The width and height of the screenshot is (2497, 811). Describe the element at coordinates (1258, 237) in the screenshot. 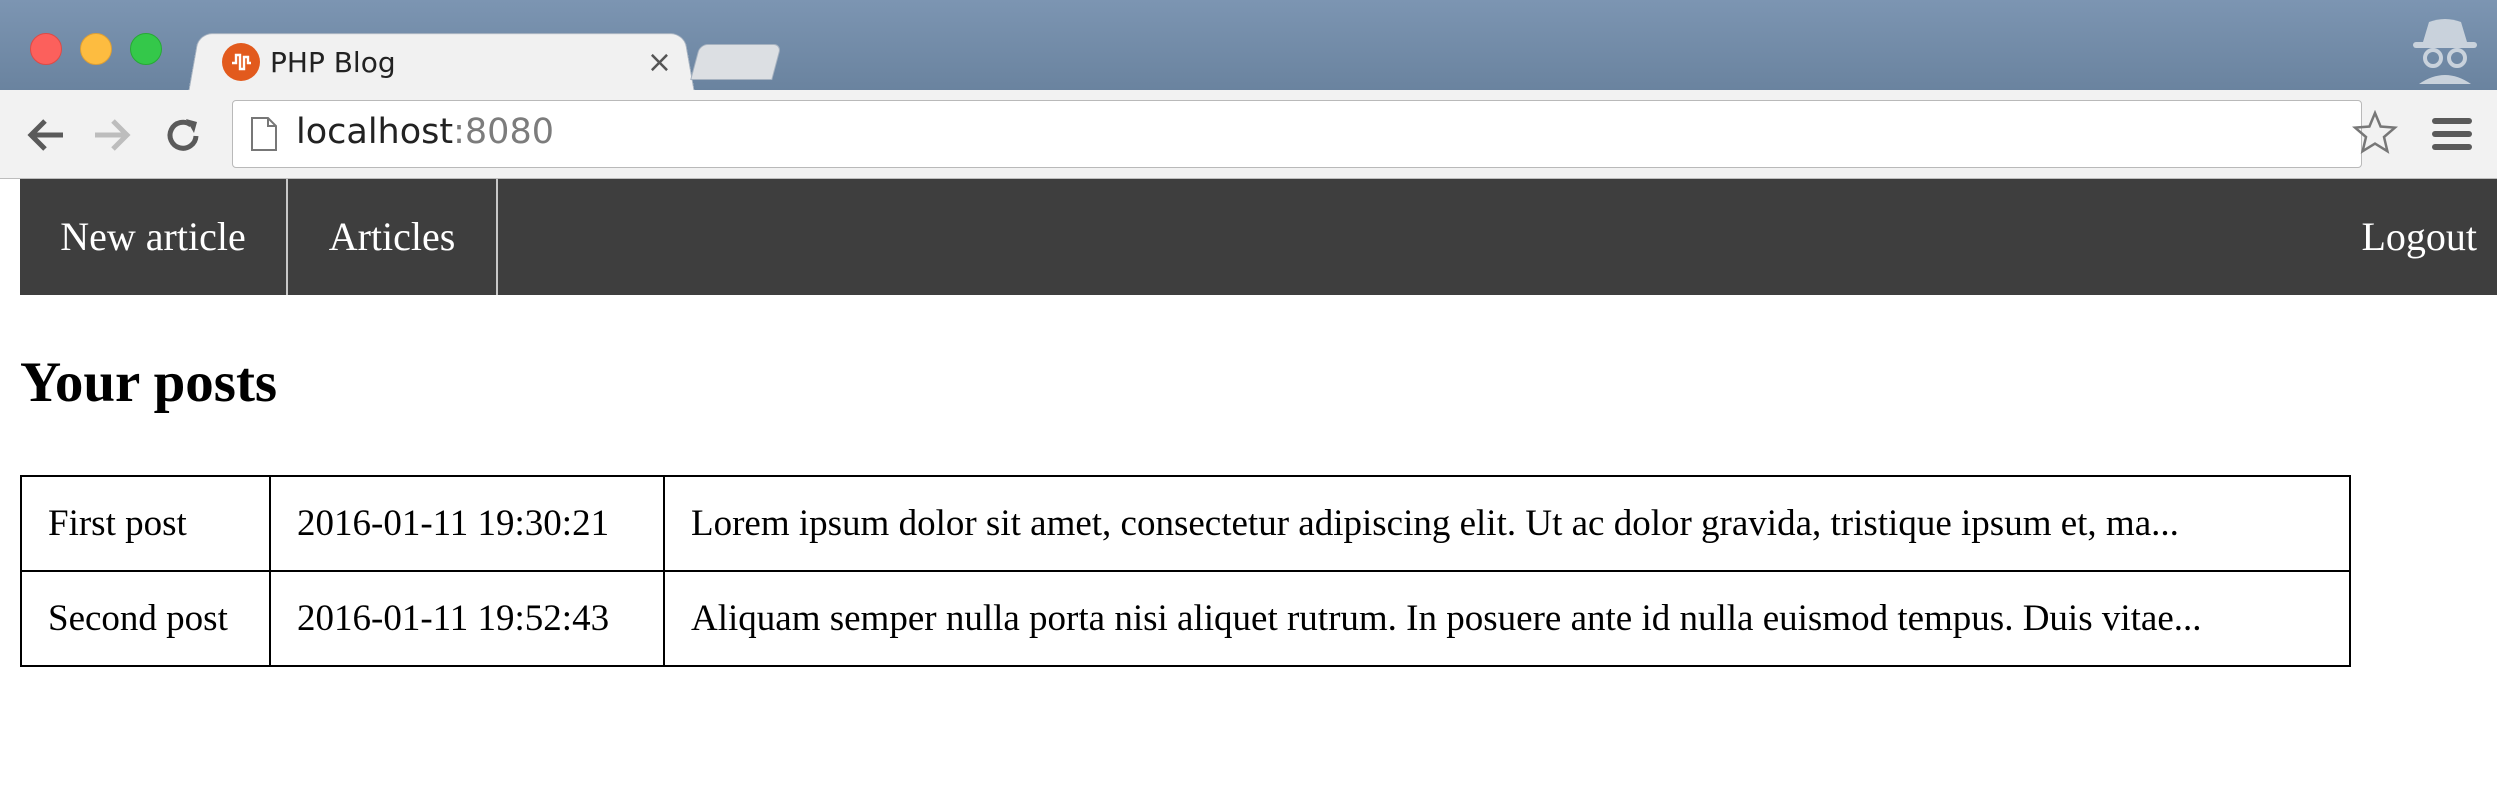

I see `site-navbar: New article Articles Logout` at that location.